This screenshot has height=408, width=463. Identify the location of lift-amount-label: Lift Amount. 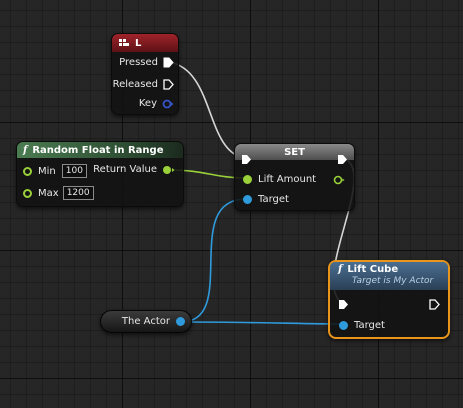
(287, 179).